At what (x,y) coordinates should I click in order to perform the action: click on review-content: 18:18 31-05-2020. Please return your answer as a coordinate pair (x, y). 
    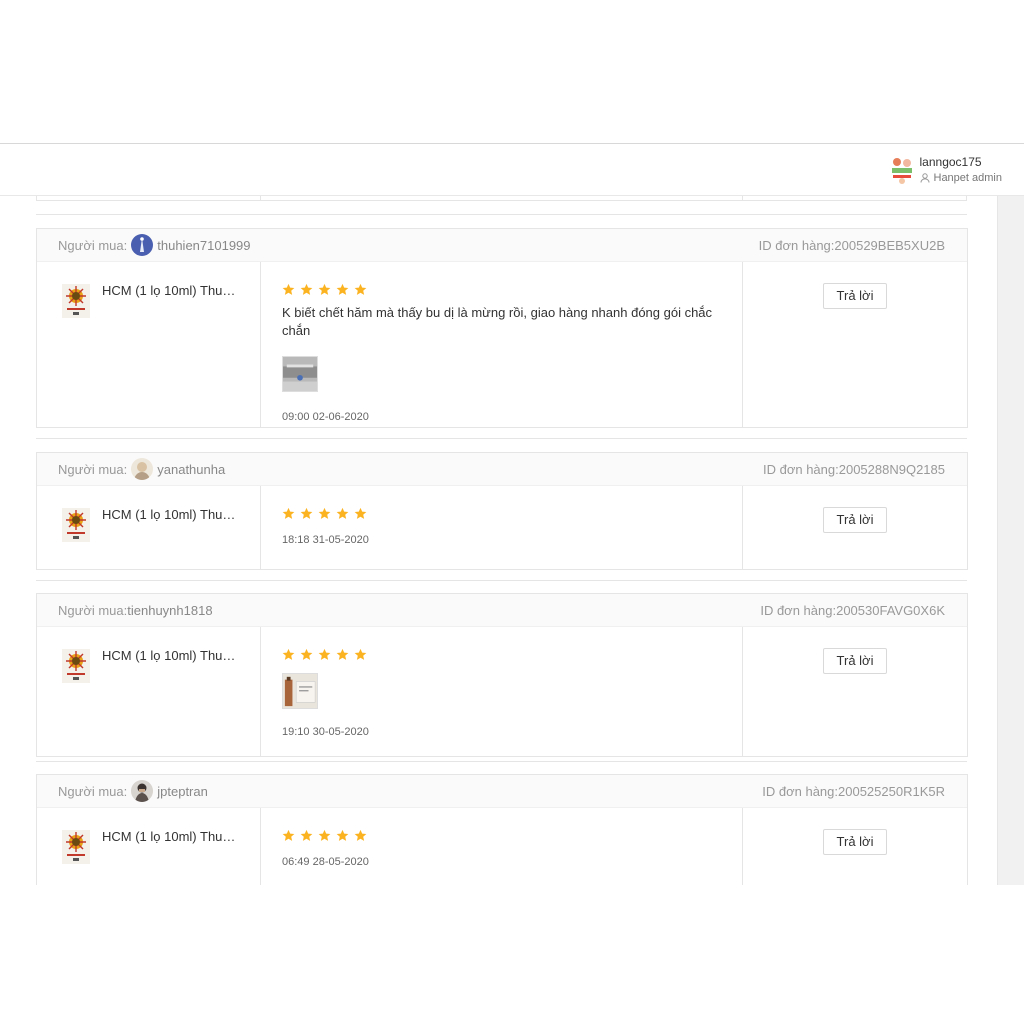
    Looking at the image, I should click on (502, 527).